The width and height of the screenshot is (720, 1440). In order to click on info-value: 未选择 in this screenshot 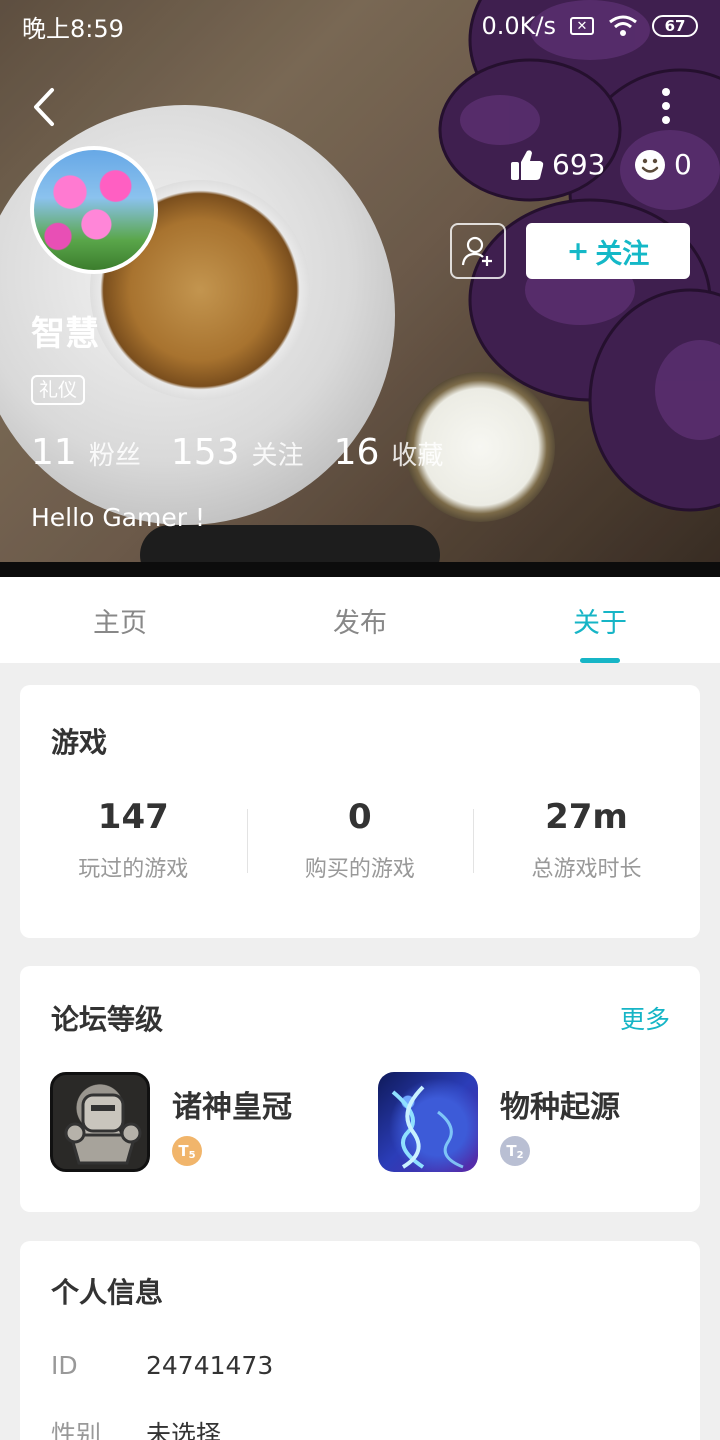, I will do `click(184, 1430)`.